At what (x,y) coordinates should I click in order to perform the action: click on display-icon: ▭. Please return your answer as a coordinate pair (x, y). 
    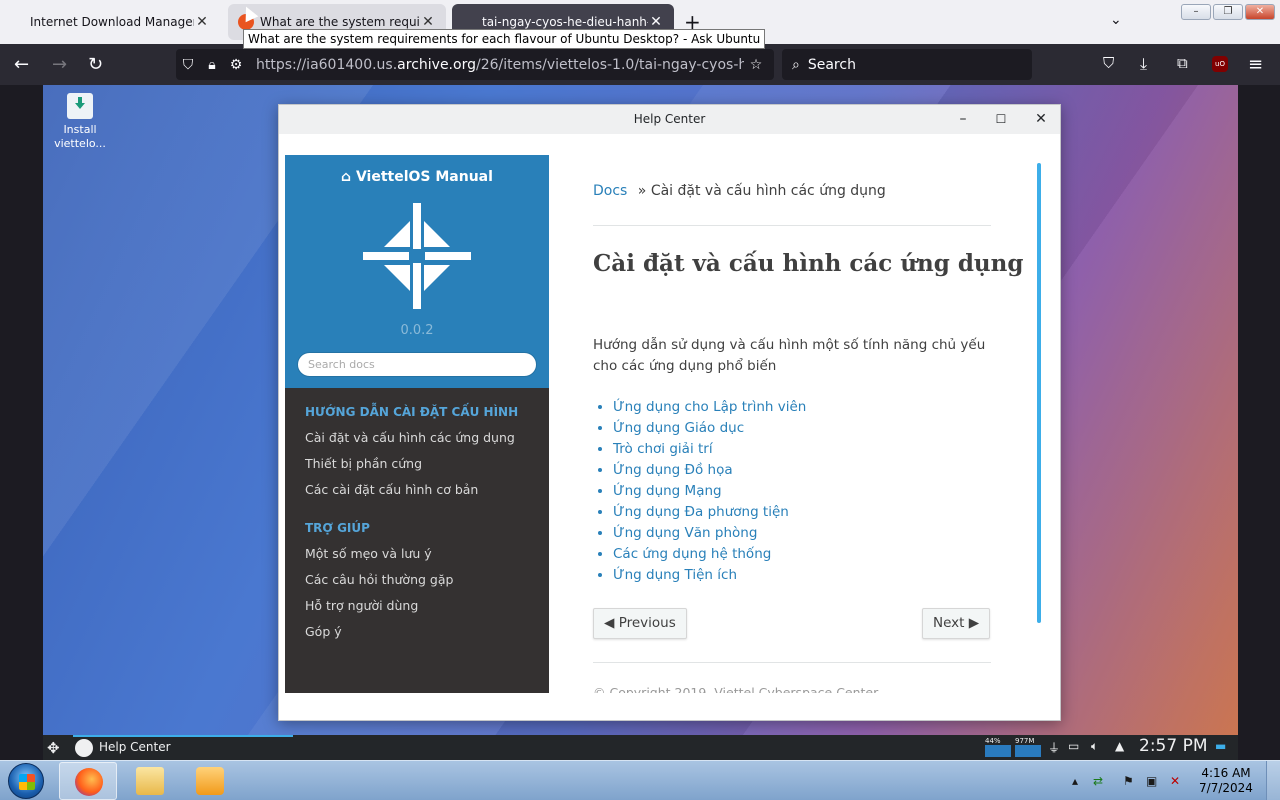
    Looking at the image, I should click on (1073, 746).